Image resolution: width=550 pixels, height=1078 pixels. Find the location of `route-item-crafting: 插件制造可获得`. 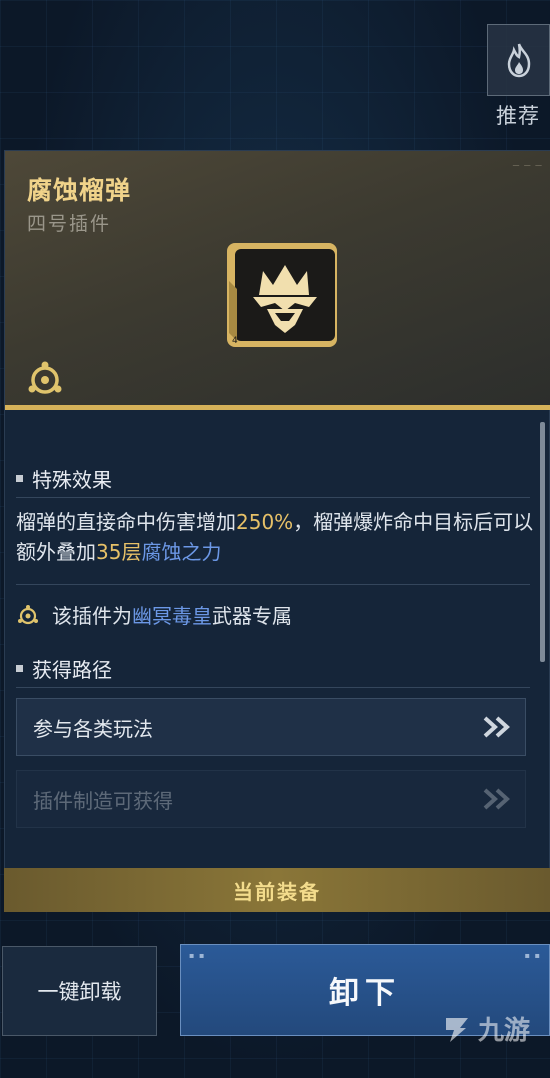

route-item-crafting: 插件制造可获得 is located at coordinates (271, 799).